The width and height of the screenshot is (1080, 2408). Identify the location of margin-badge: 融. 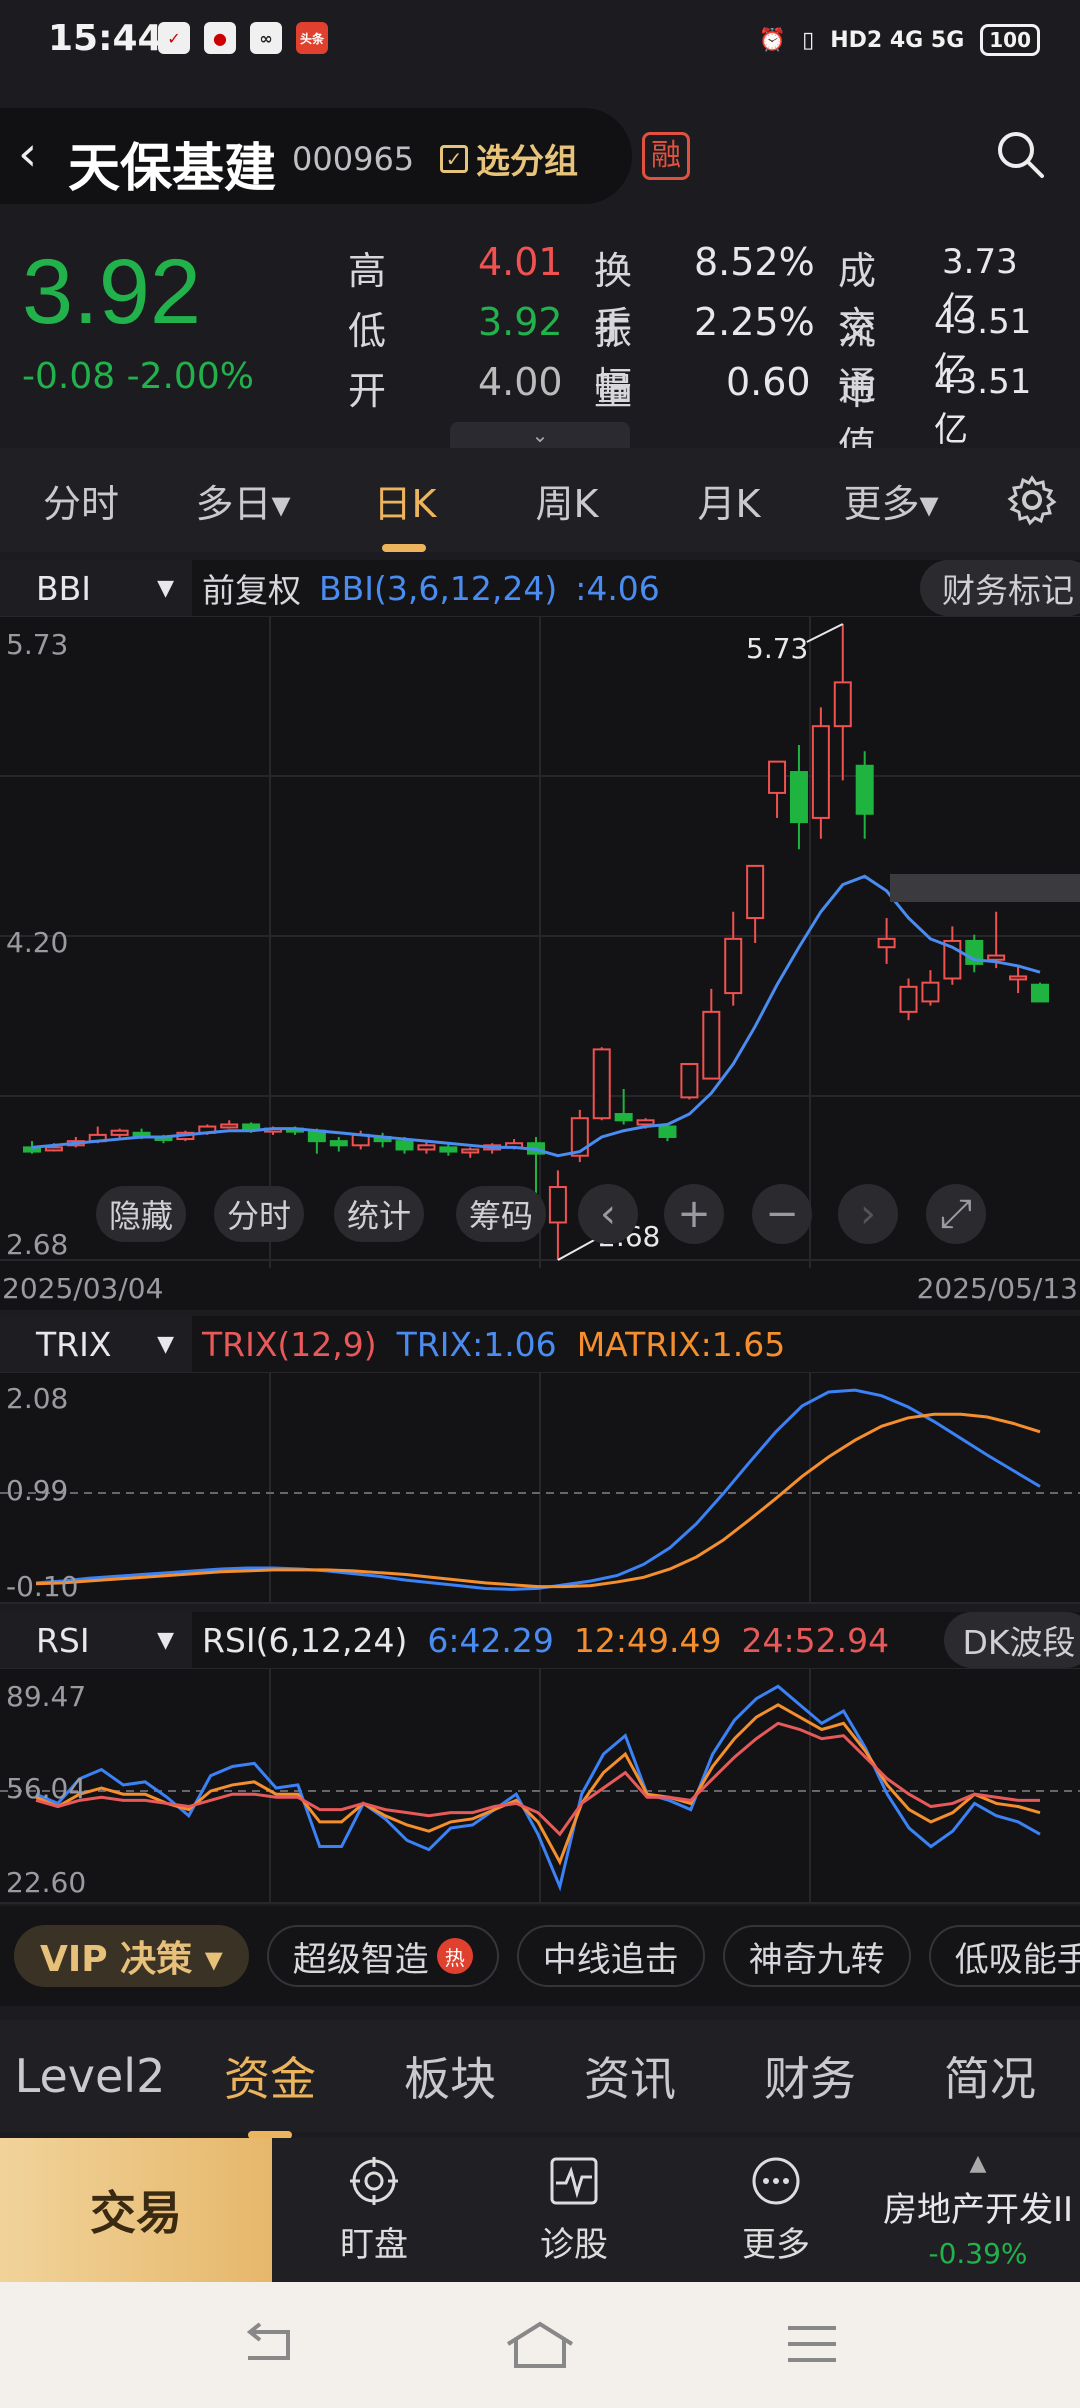
(666, 156).